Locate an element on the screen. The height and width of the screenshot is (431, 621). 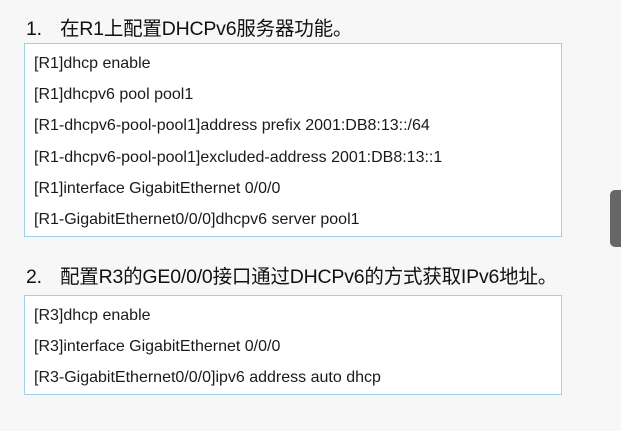
step-1-number: 1. is located at coordinates (34, 29).